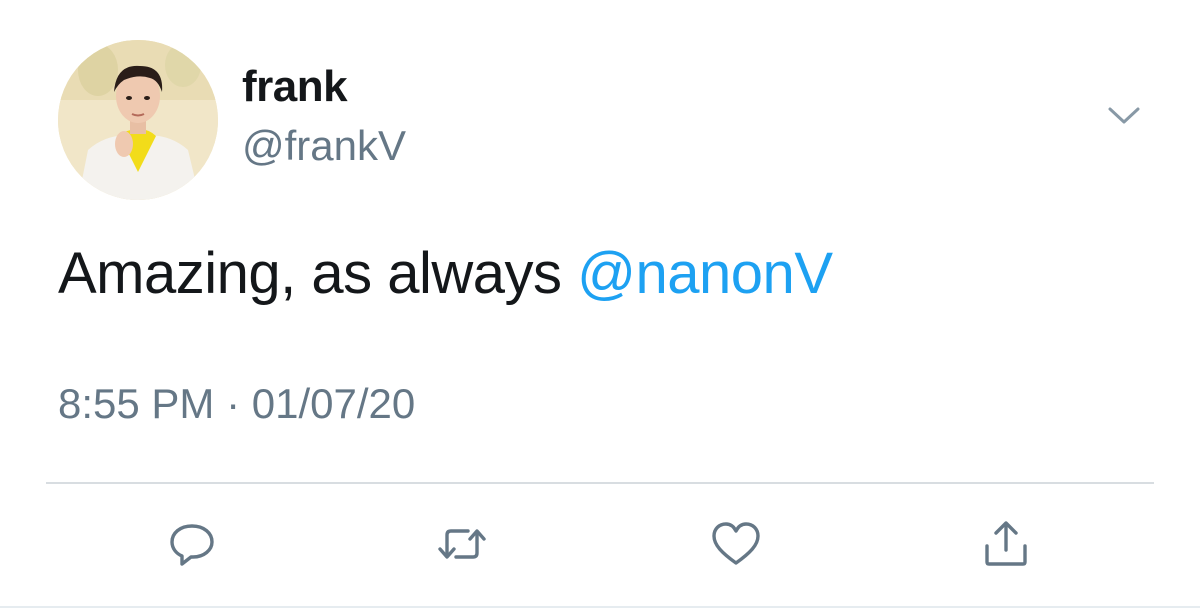 Image resolution: width=1200 pixels, height=612 pixels. I want to click on tweet-text: Amazing, as always @nanonV, so click(445, 273).